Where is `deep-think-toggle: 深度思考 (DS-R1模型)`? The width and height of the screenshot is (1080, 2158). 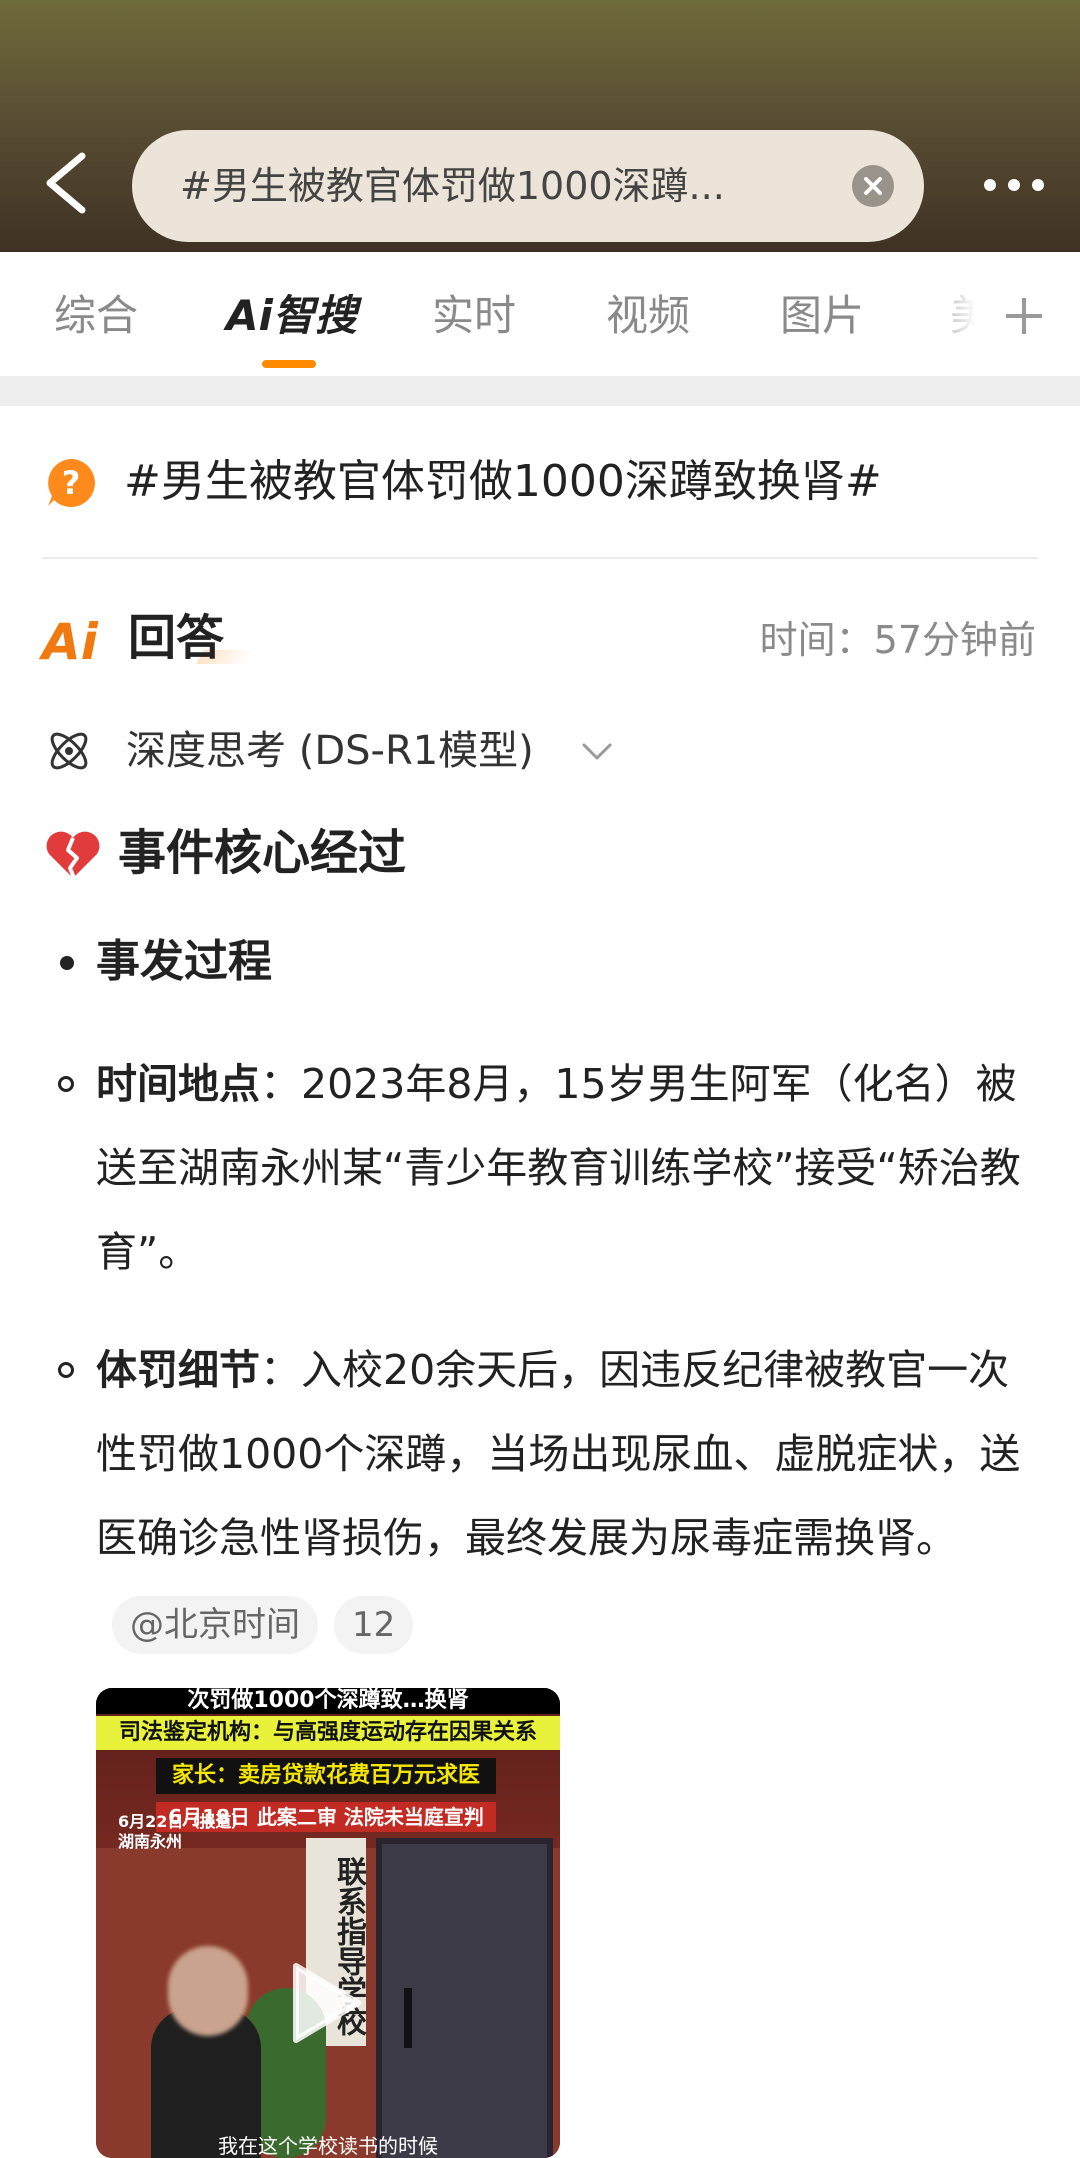
deep-think-toggle: 深度思考 (DS-R1模型) is located at coordinates (330, 751).